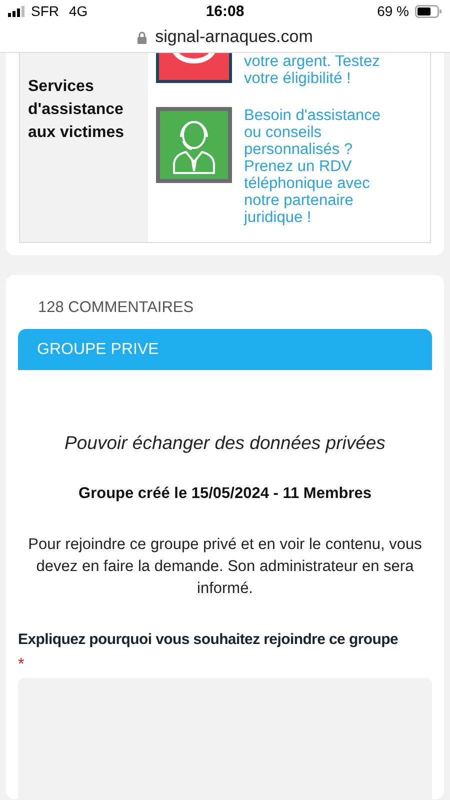 The height and width of the screenshot is (800, 450). What do you see at coordinates (225, 567) in the screenshot?
I see `group-description: Pour rejoindre ce groupe privé et en voir le contenu, vous devez en faire la demande. Son administrateur en sera informé.` at bounding box center [225, 567].